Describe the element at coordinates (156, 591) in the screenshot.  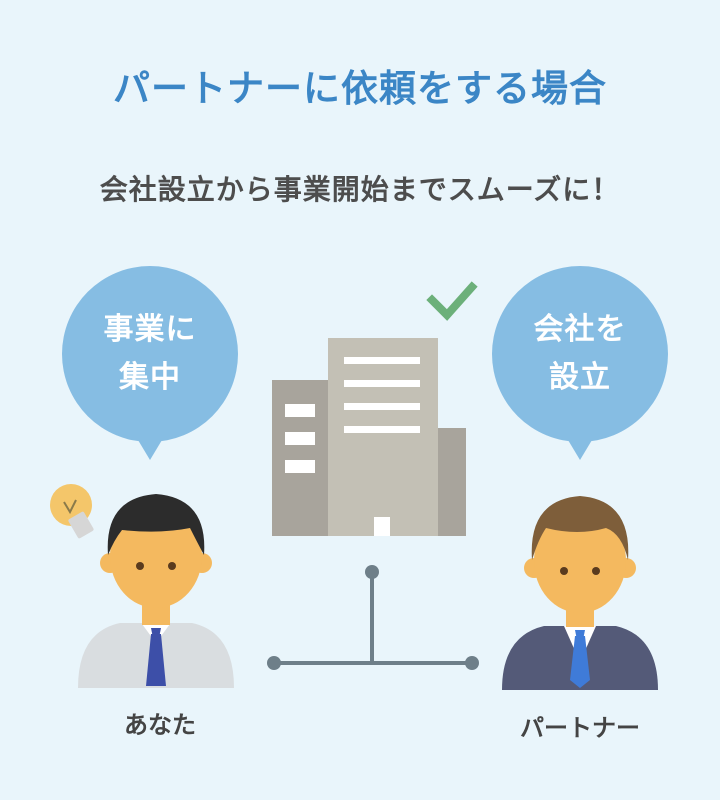
I see `person-you` at that location.